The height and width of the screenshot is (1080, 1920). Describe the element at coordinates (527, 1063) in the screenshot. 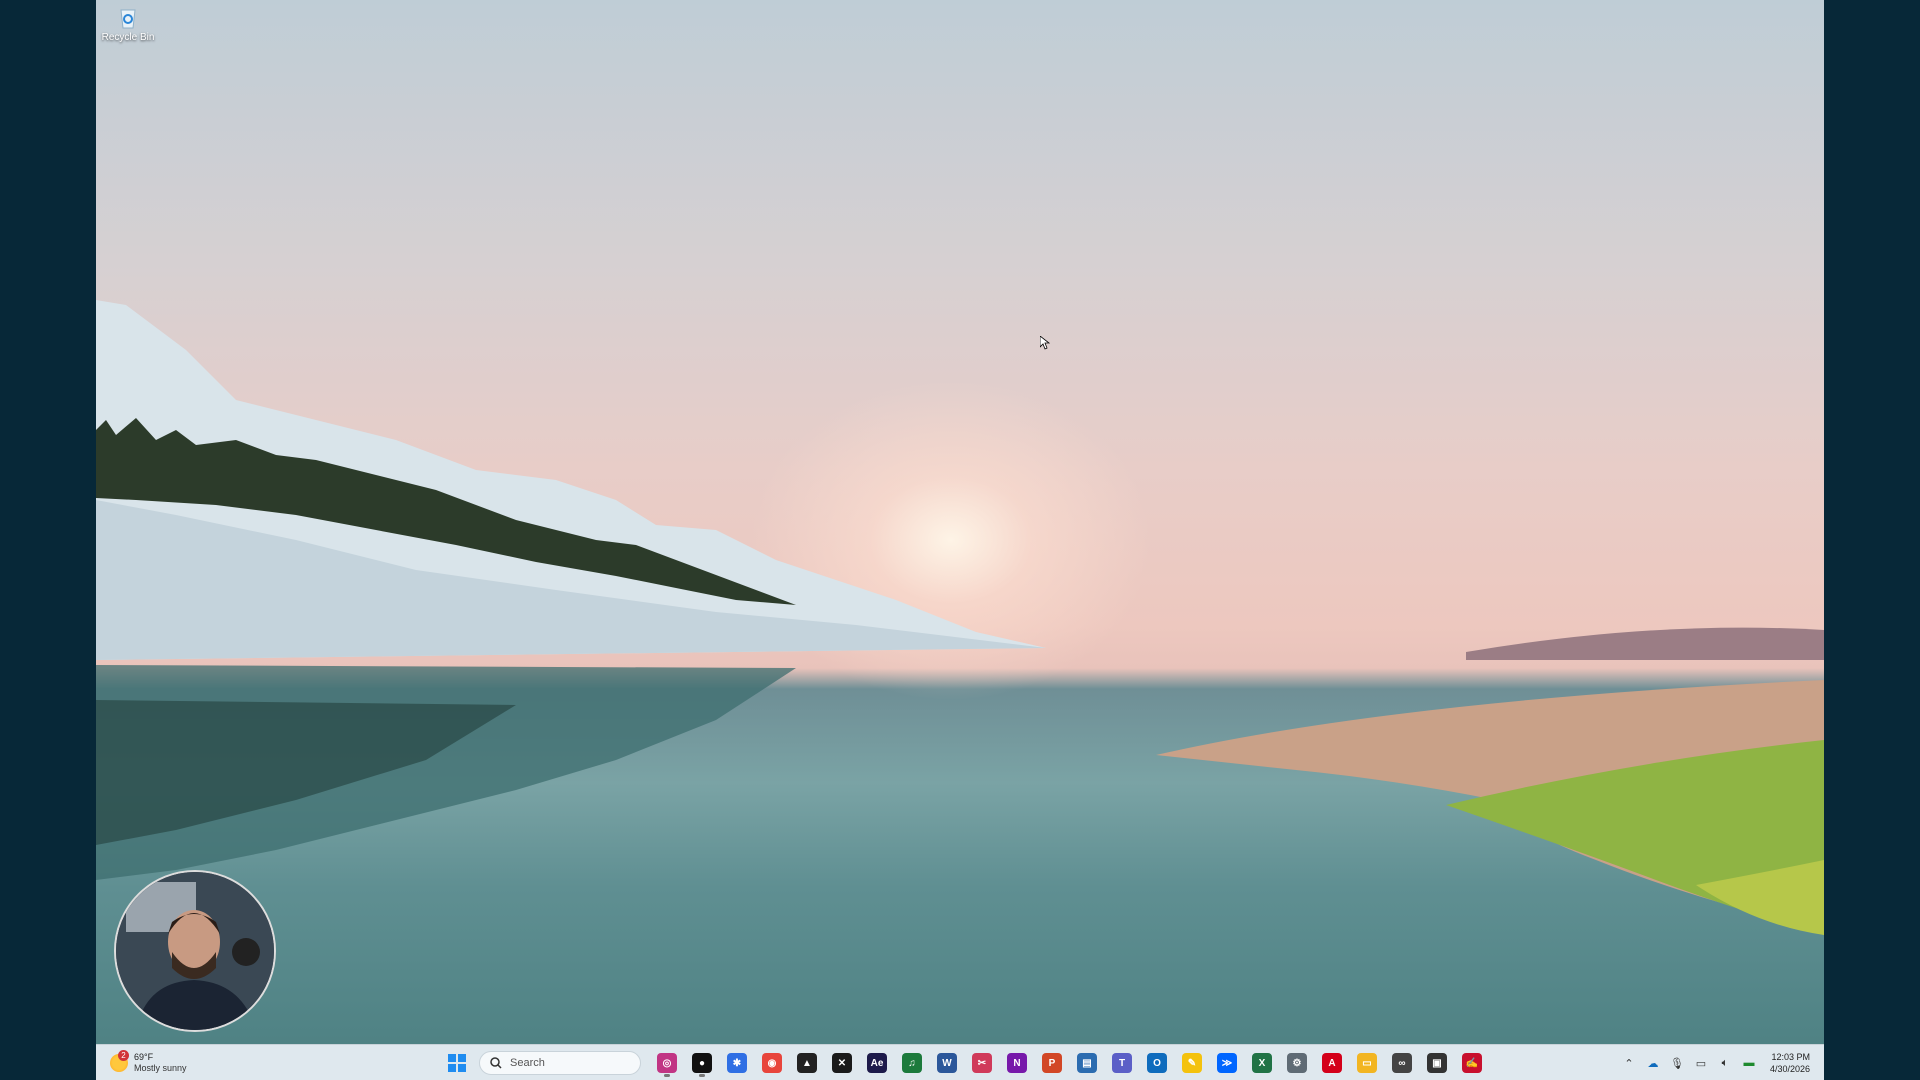

I see `search-placeholder: Search` at that location.